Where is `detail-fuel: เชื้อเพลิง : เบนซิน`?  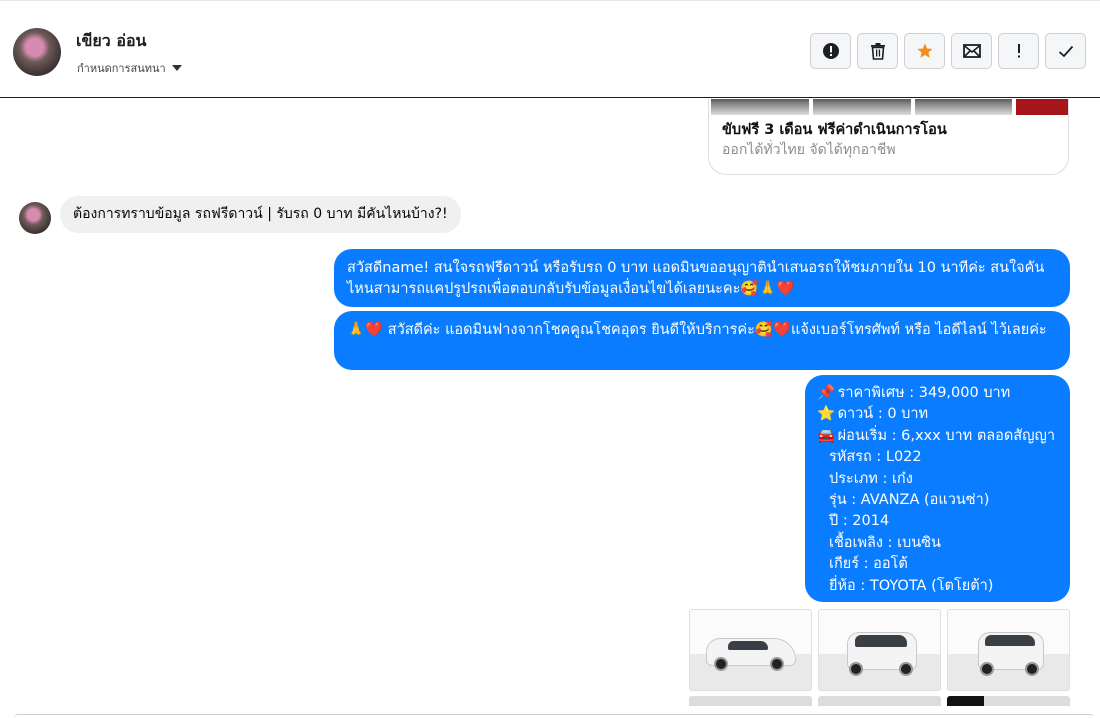
detail-fuel: เชื้อเพลิง : เบนซิน is located at coordinates (885, 542).